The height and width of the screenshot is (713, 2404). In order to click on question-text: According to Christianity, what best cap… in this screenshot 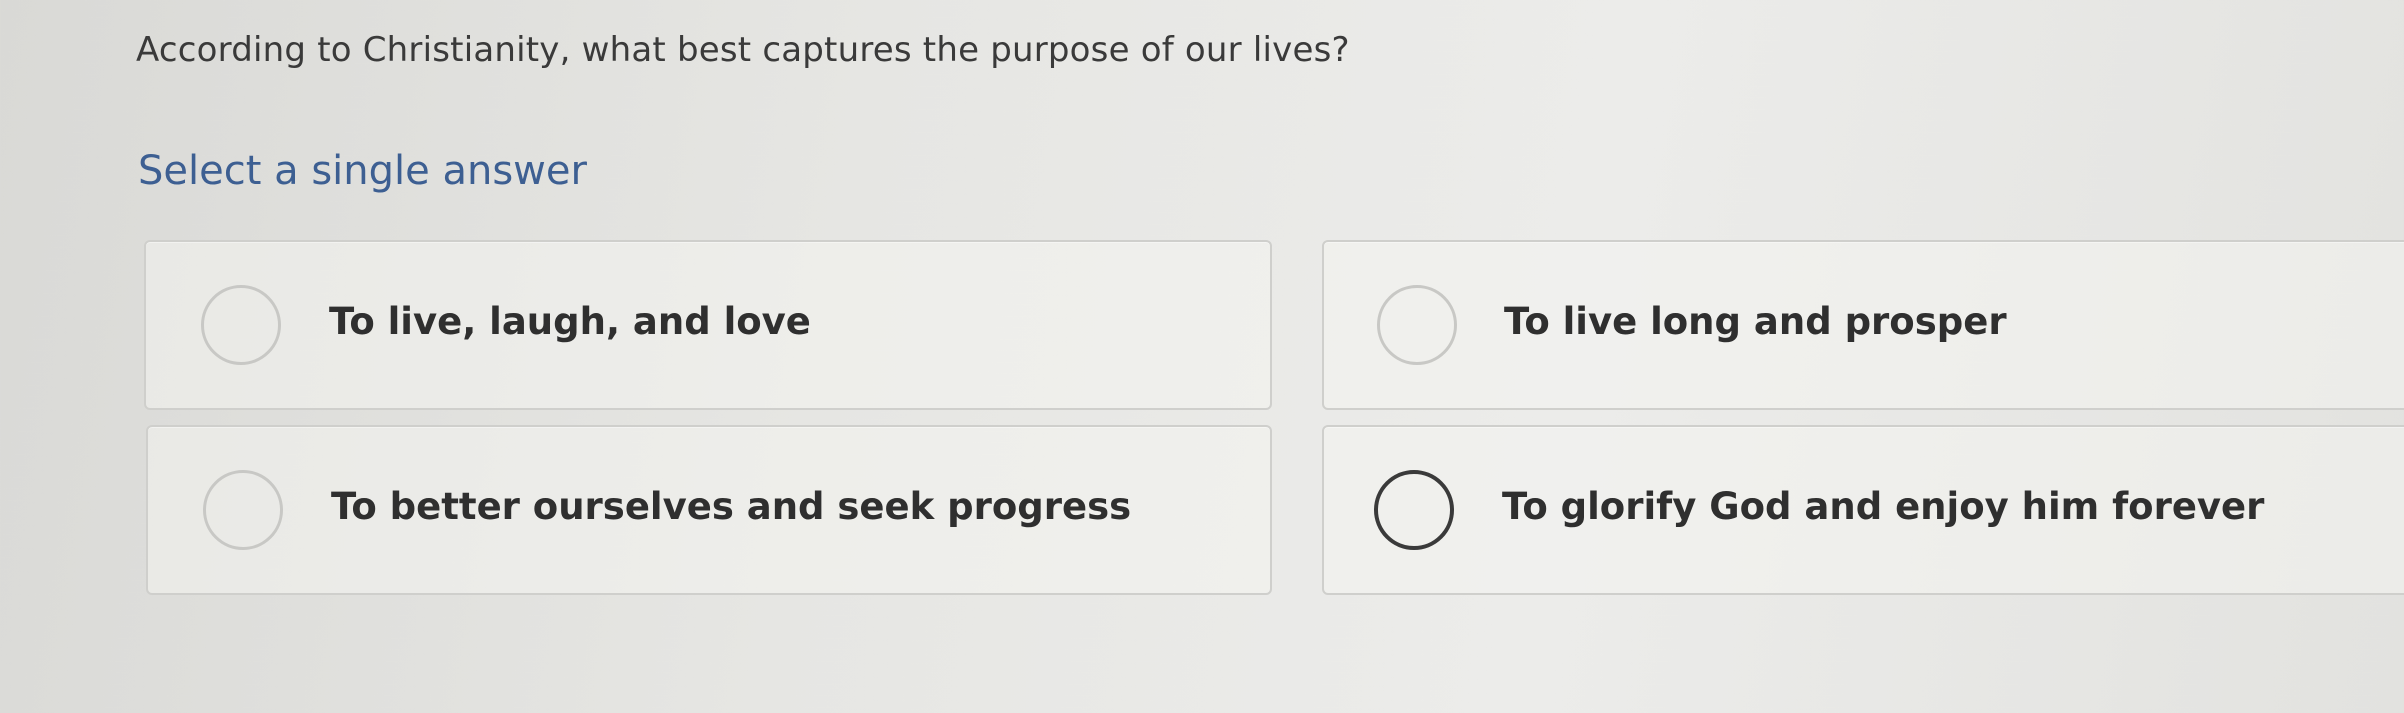, I will do `click(743, 50)`.